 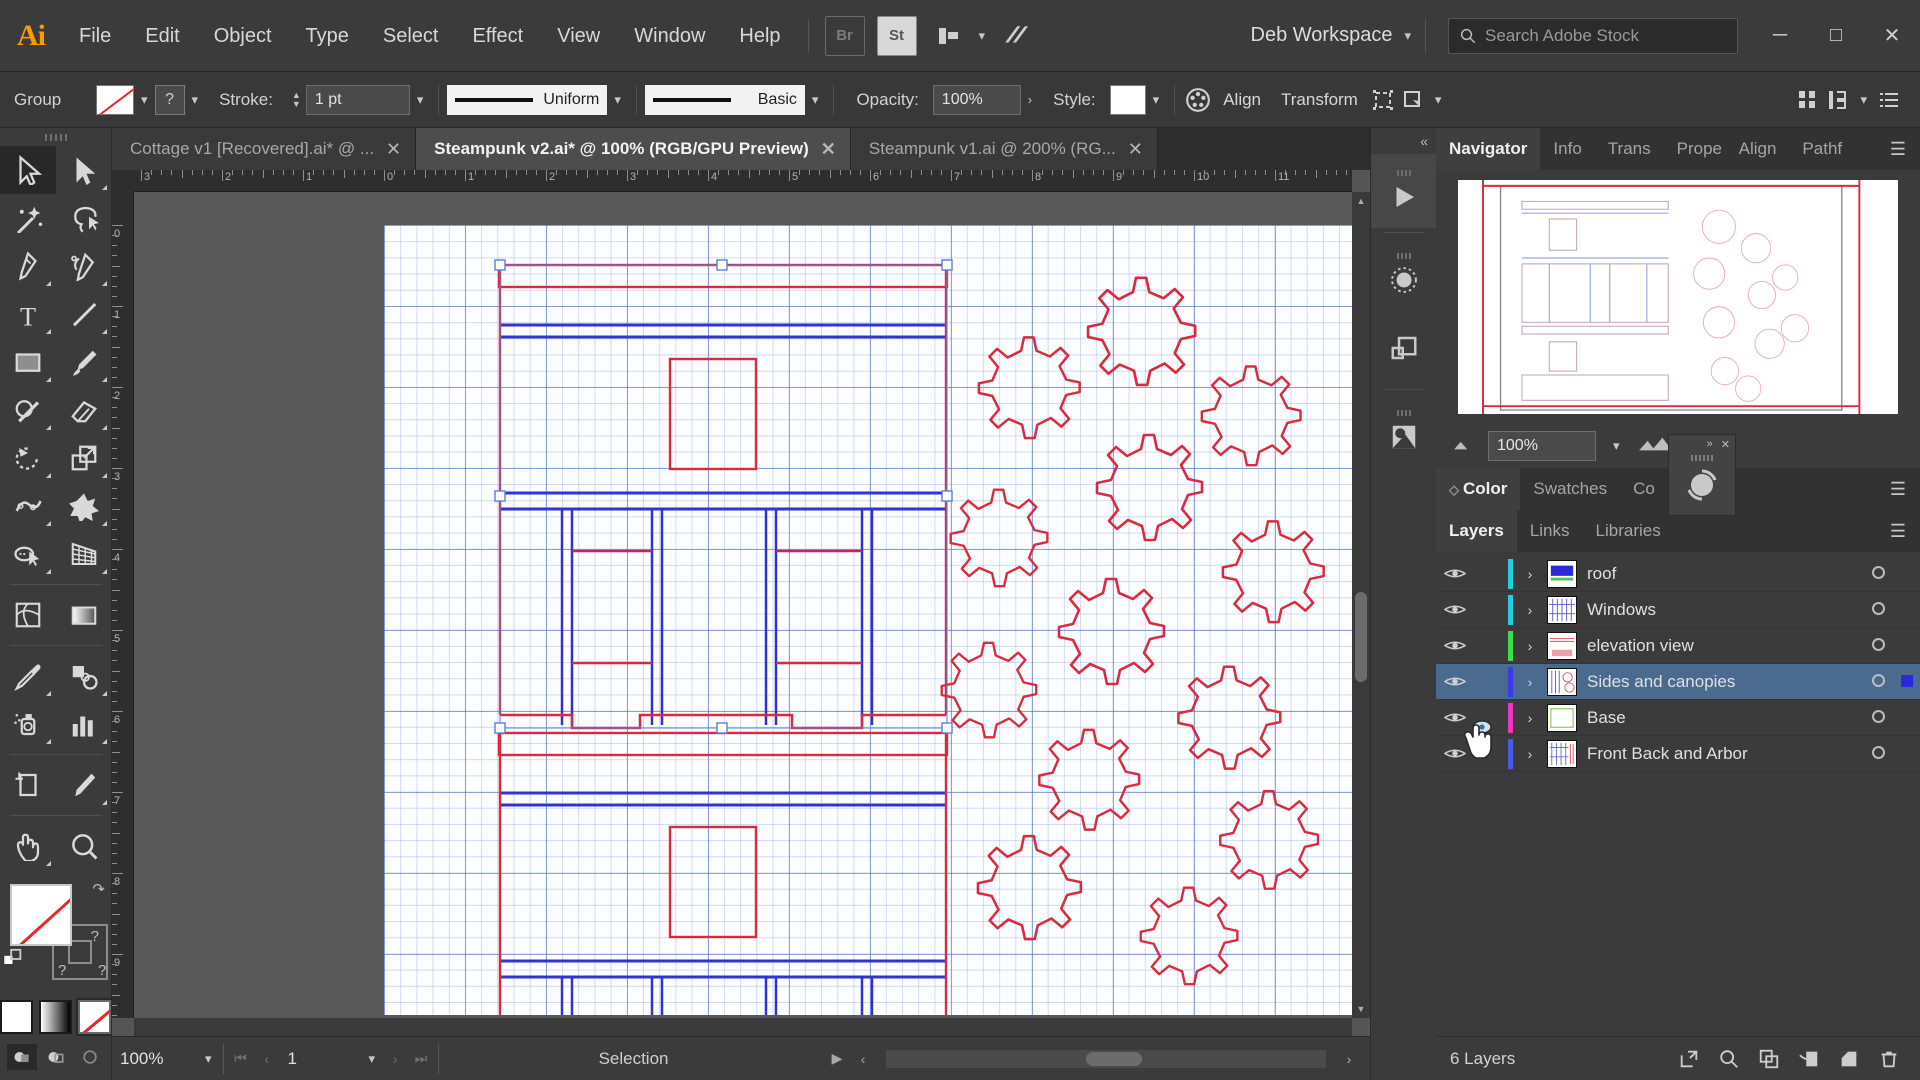 I want to click on libraries-rail-icon, so click(x=1403, y=191).